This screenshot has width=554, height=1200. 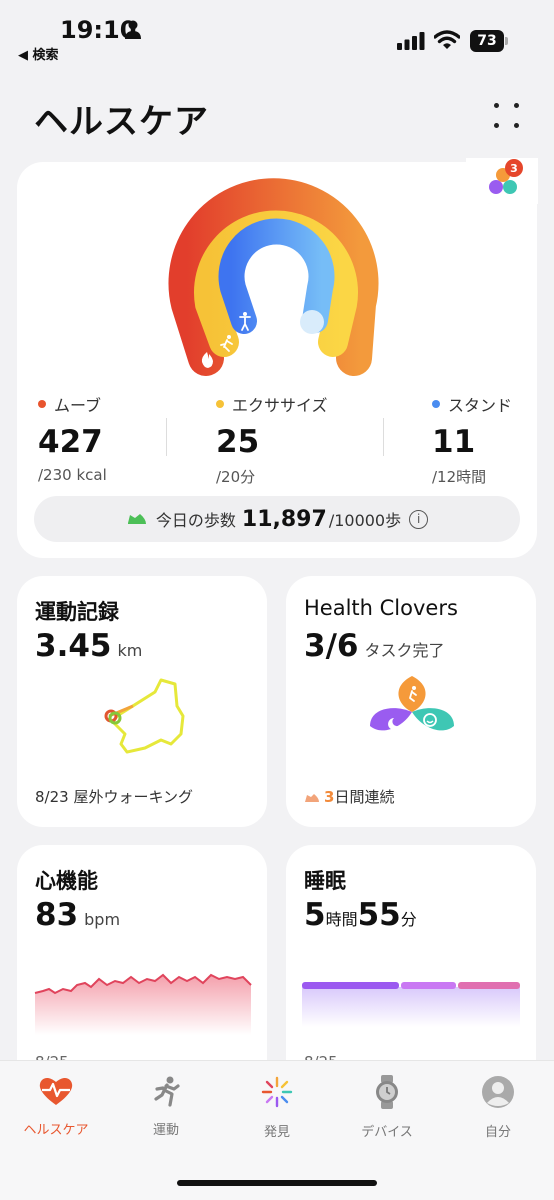 I want to click on sparkle-icon, so click(x=277, y=1092).